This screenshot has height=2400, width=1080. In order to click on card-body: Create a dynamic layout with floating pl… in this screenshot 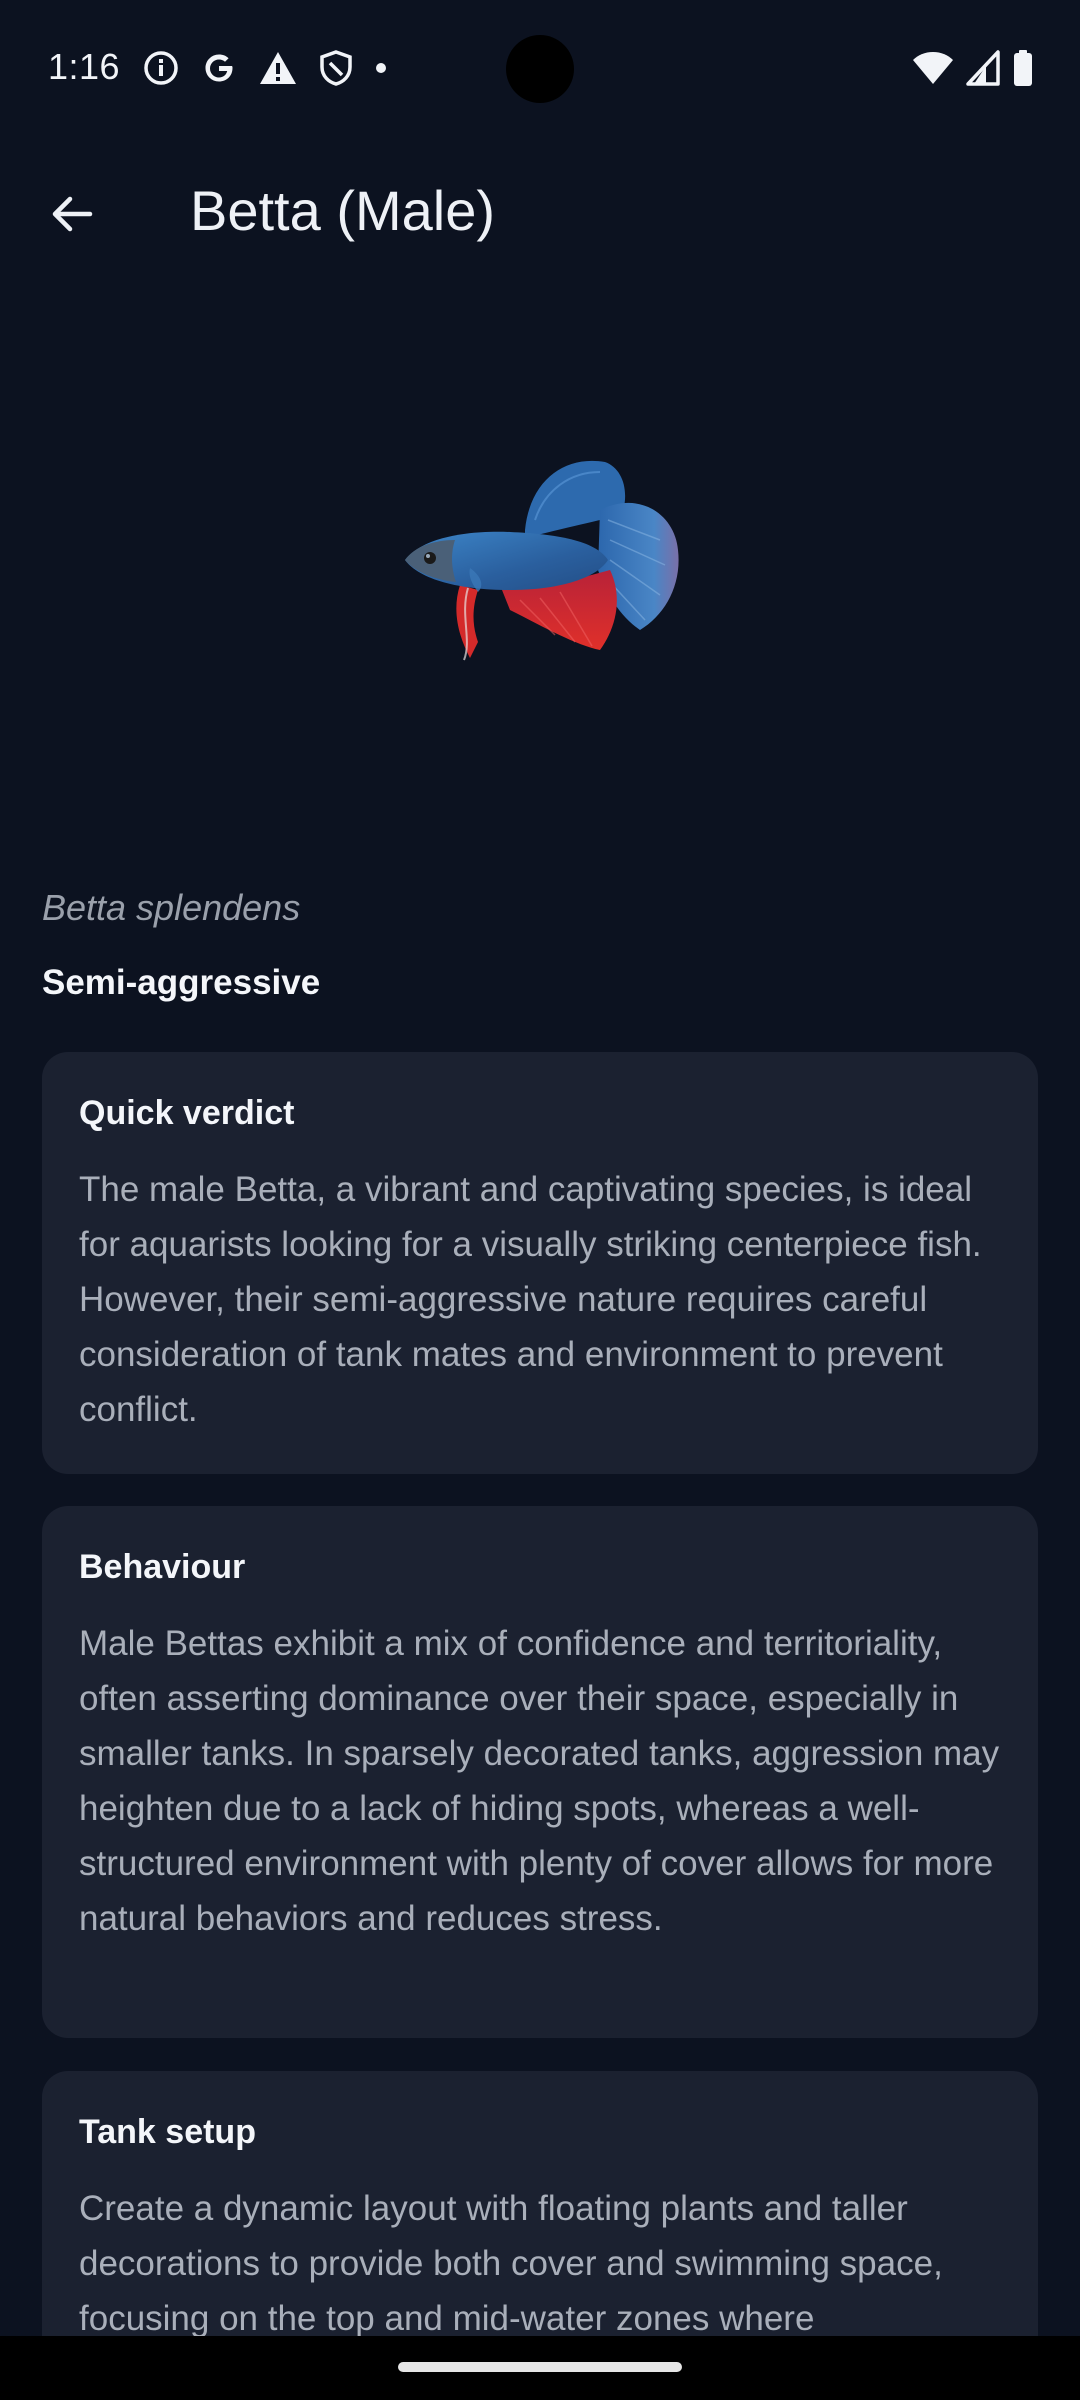, I will do `click(511, 2263)`.